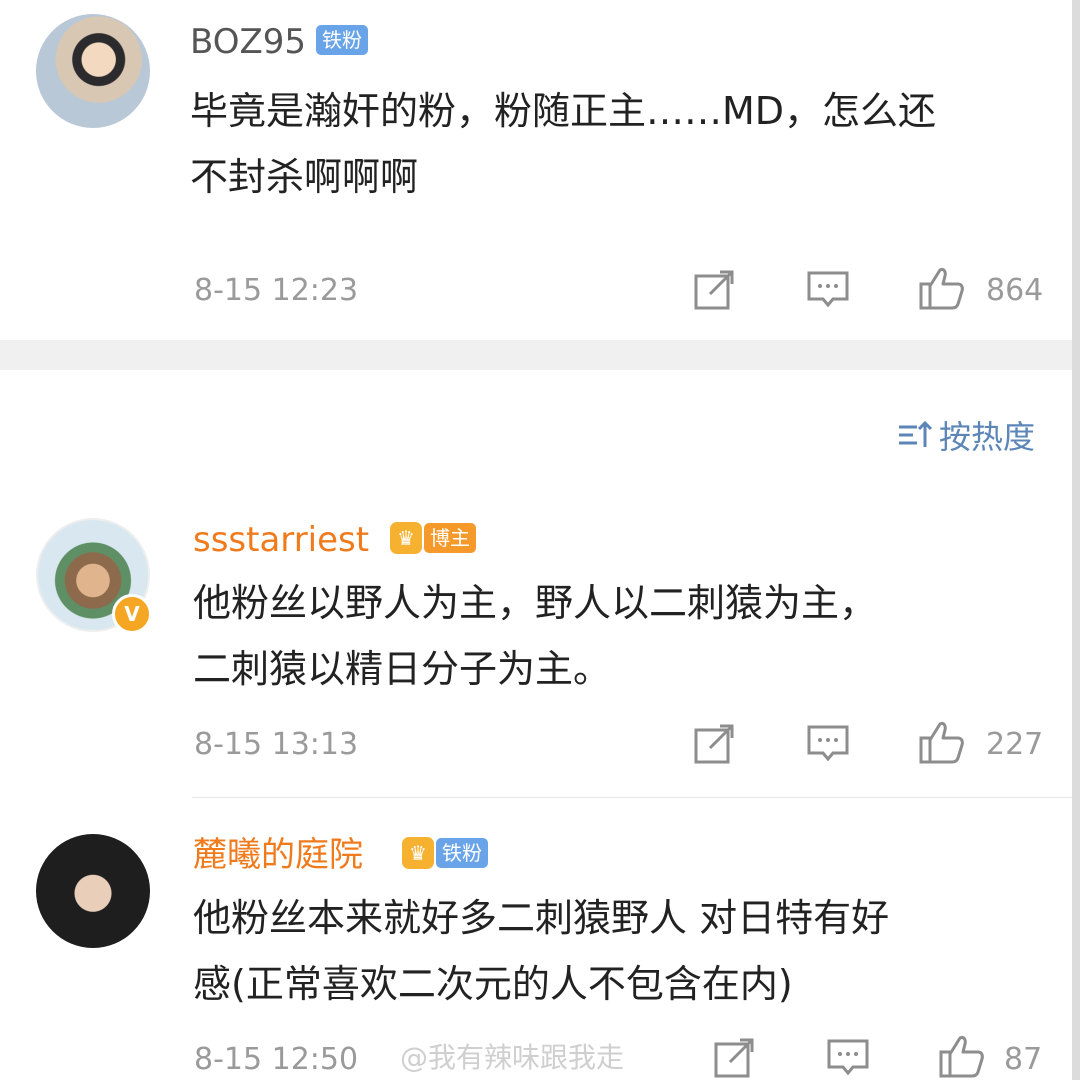 The width and height of the screenshot is (1080, 1080). What do you see at coordinates (915, 433) in the screenshot?
I see `sort-icon` at bounding box center [915, 433].